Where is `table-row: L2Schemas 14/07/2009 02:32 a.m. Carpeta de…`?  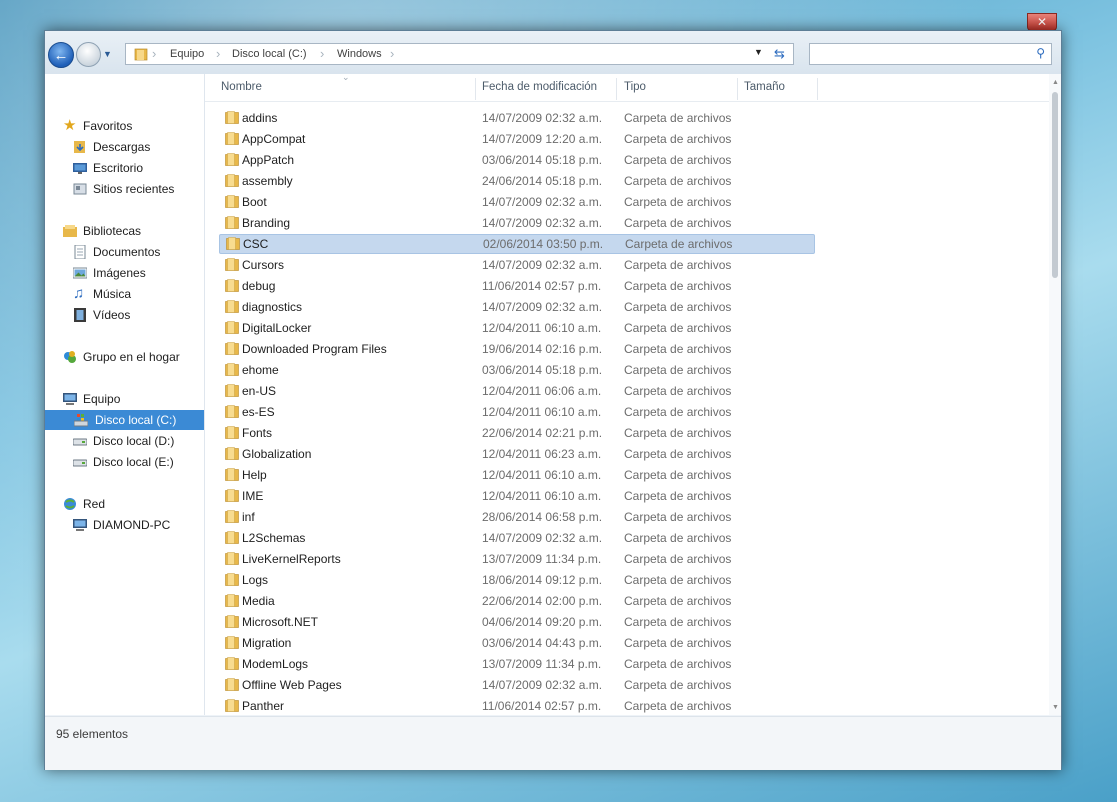 table-row: L2Schemas 14/07/2009 02:32 a.m. Carpeta de… is located at coordinates (517, 538).